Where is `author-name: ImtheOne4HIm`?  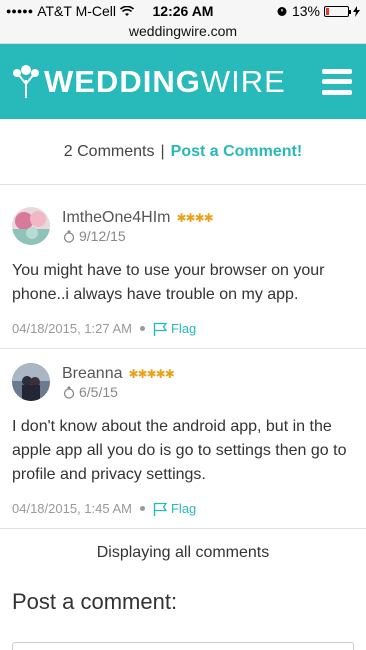
author-name: ImtheOne4HIm is located at coordinates (116, 218).